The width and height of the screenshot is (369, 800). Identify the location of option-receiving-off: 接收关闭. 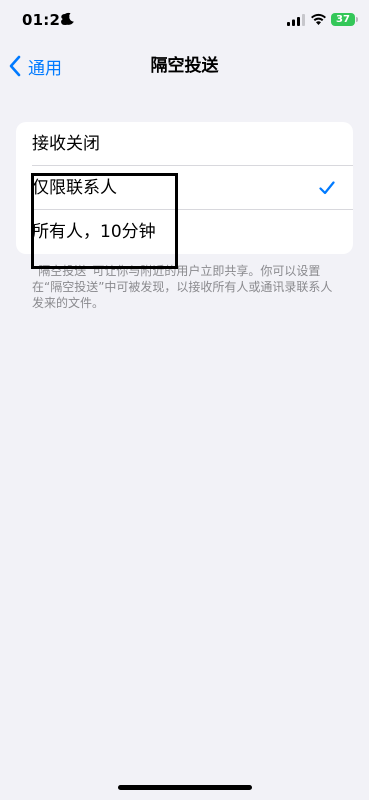
(184, 144).